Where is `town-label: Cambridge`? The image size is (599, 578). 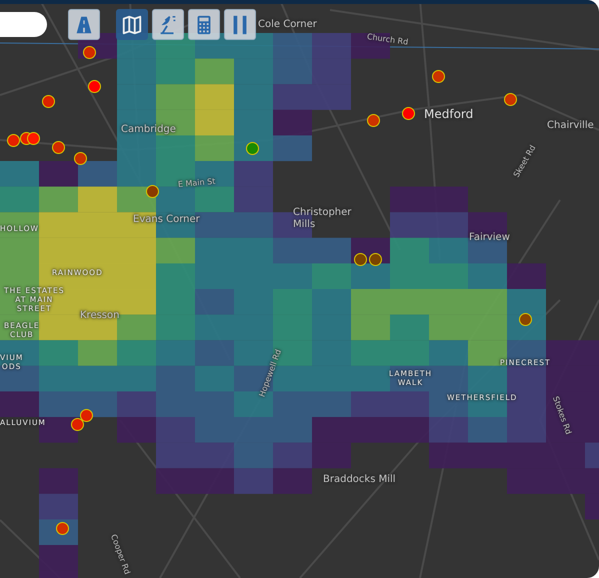
town-label: Cambridge is located at coordinates (148, 130).